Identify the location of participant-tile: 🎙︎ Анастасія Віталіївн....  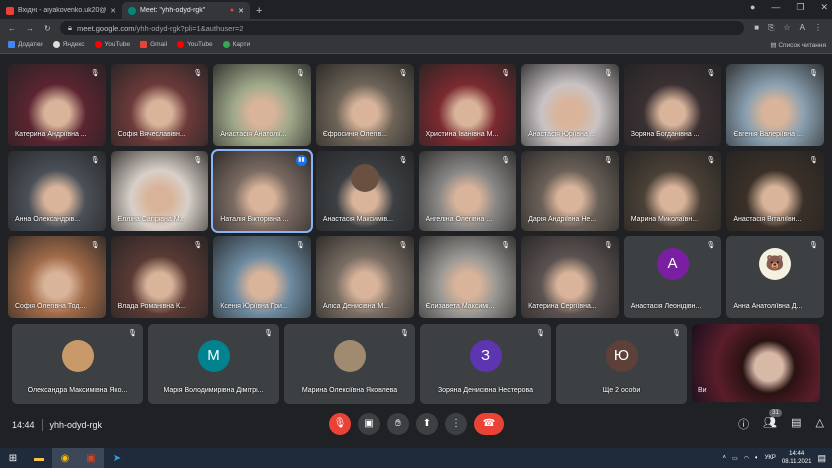
(775, 191).